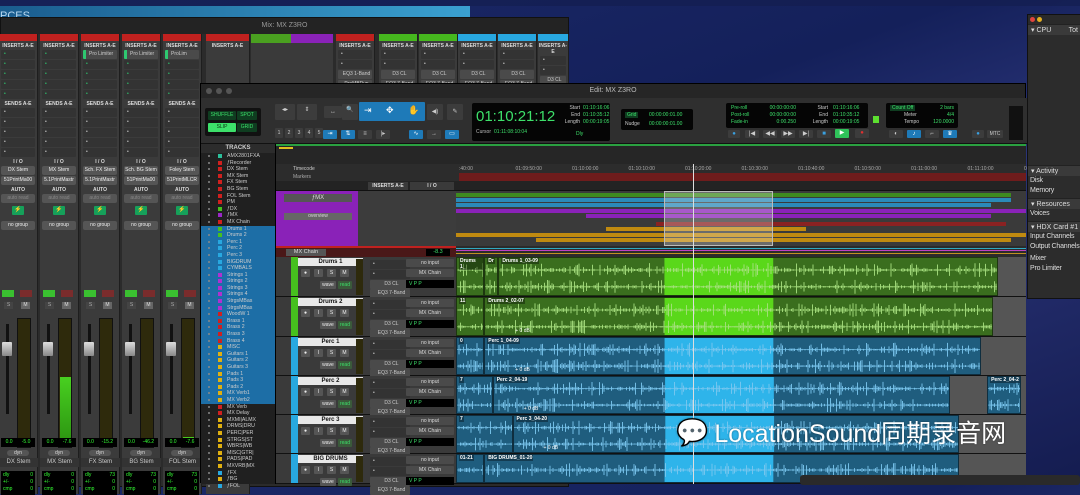 The width and height of the screenshot is (1080, 495). What do you see at coordinates (238, 229) in the screenshot?
I see `track-list-item: Drums 1` at bounding box center [238, 229].